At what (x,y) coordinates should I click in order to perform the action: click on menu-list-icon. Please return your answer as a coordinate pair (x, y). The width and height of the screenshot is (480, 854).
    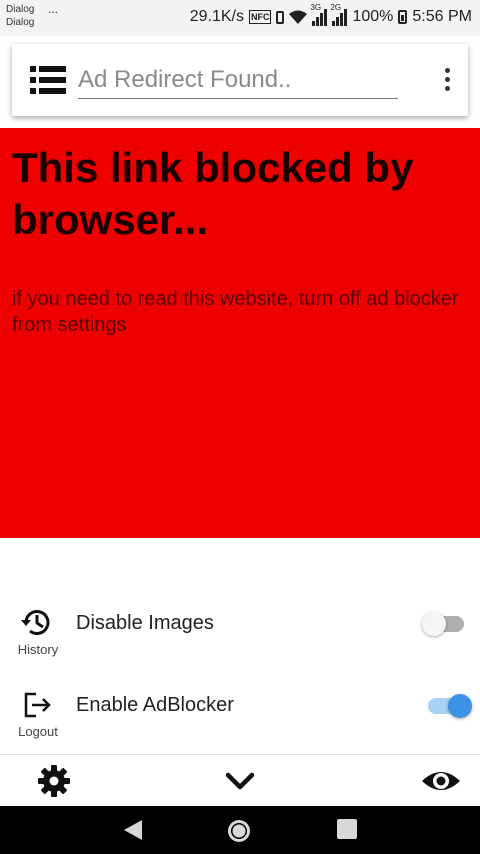
    Looking at the image, I should click on (48, 80).